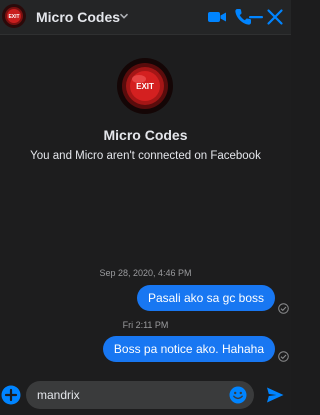 The height and width of the screenshot is (415, 320). I want to click on message-timestamp: Sep 28, 2020, 4:46 PM, so click(145, 273).